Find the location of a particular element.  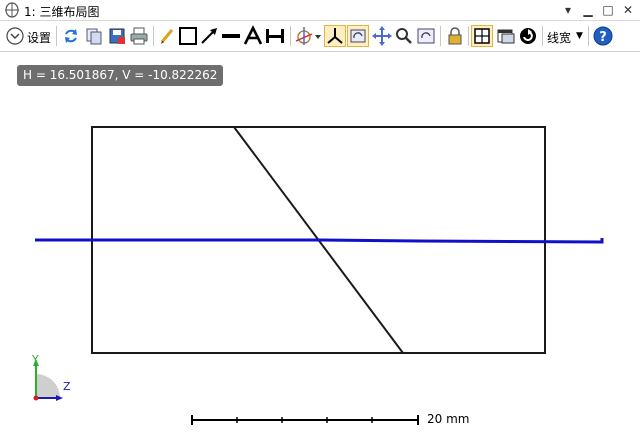

ray-path is located at coordinates (319, 241).